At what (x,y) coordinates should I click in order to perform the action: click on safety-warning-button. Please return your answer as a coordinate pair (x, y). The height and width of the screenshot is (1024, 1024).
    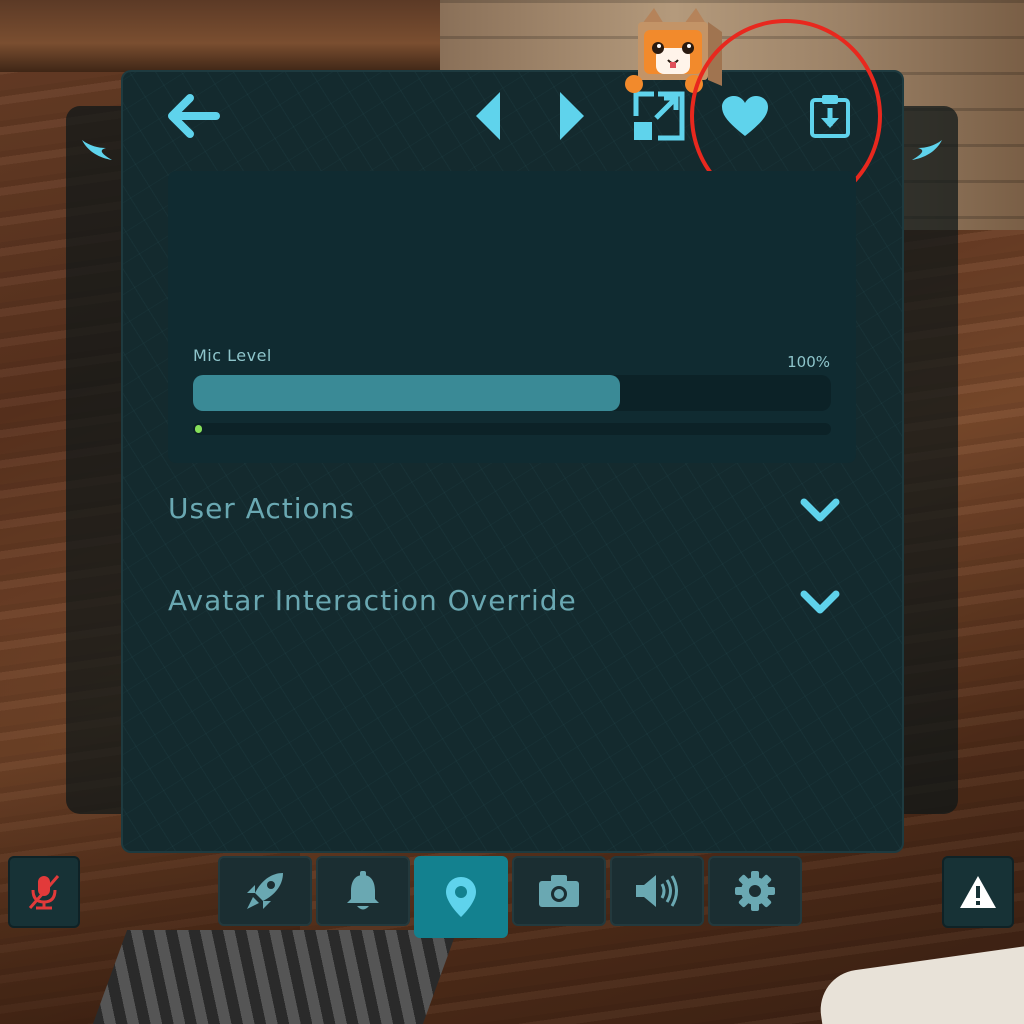
    Looking at the image, I should click on (978, 892).